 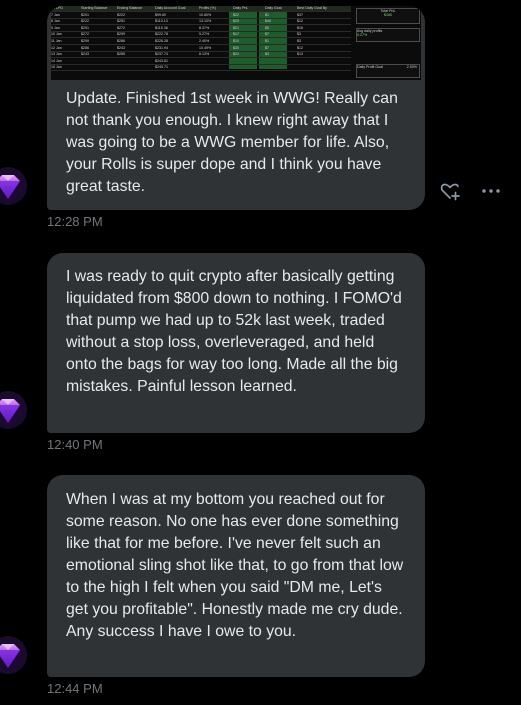 I want to click on spreadsheet-row: 9 Jan $251 $272 $115.38 8.37% $21 $5 $16, so click(x=201, y=29).